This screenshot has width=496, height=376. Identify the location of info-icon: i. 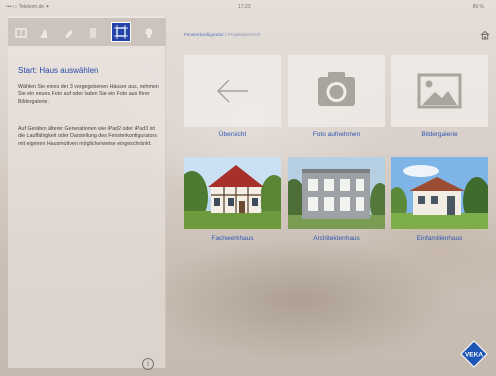
(148, 364).